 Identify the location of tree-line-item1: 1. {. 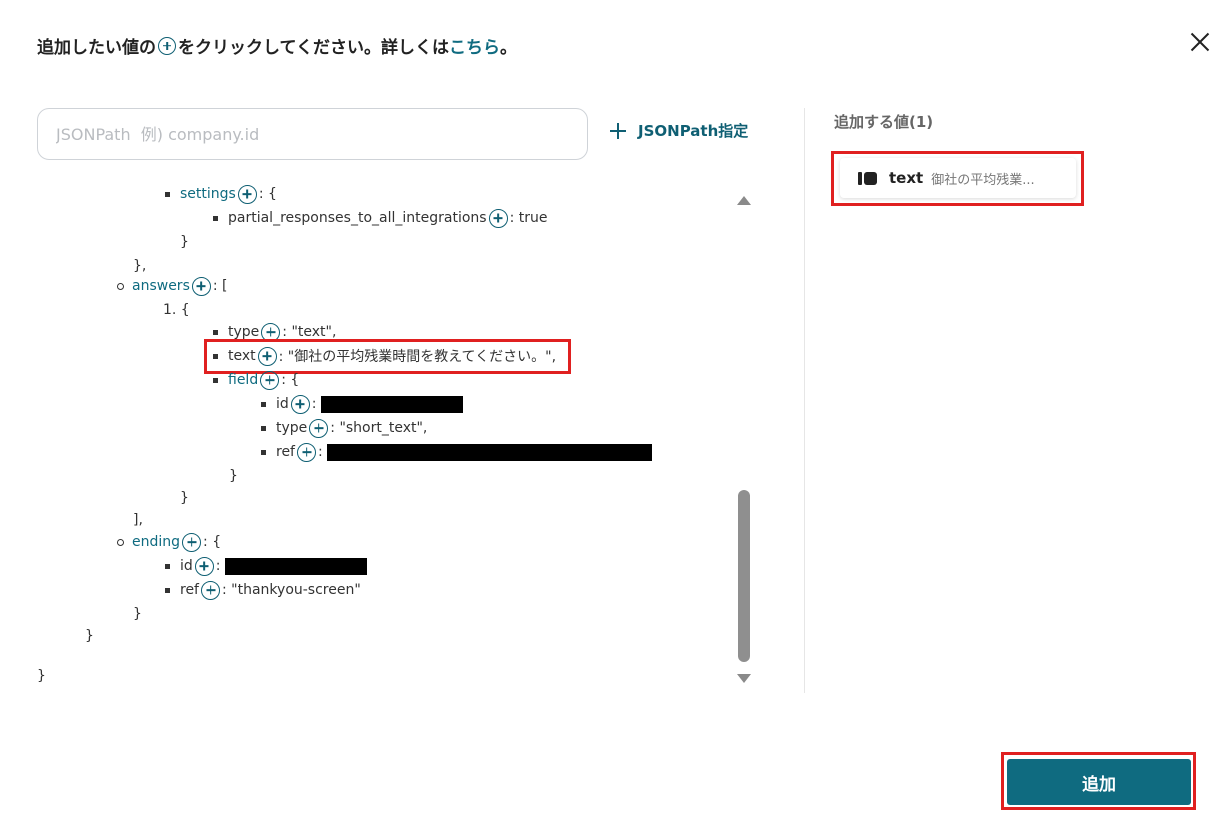
(176, 310).